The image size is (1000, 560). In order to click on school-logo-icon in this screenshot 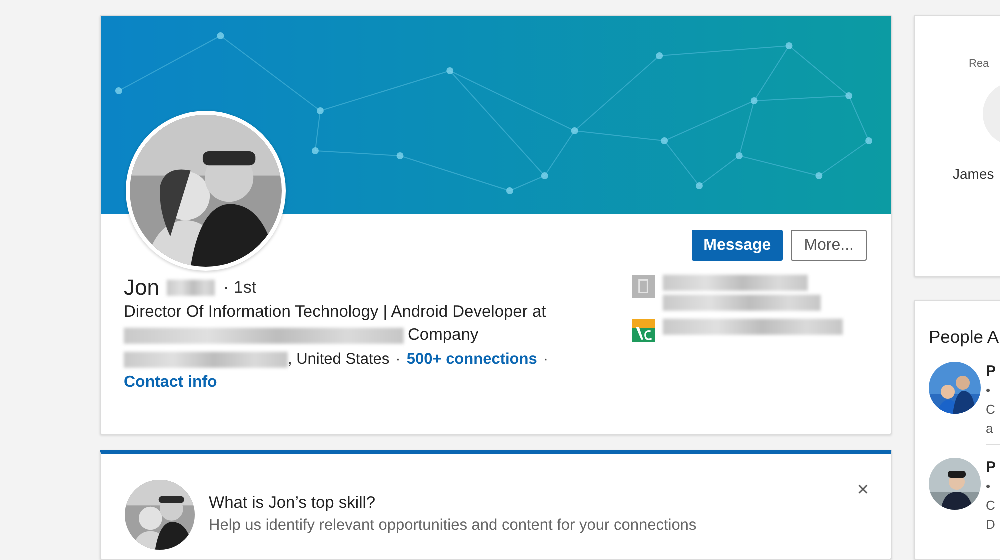, I will do `click(643, 330)`.